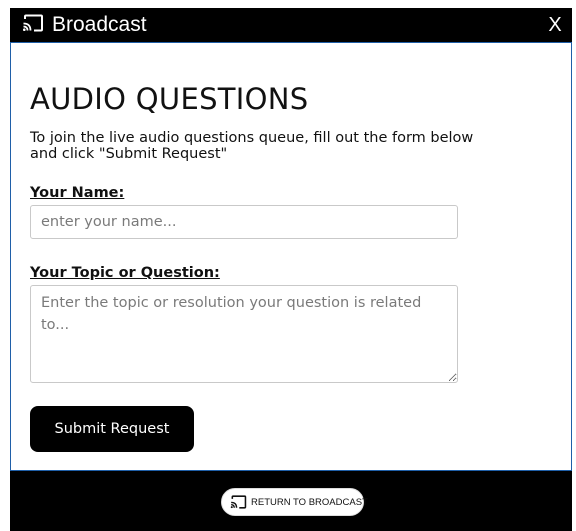 Image resolution: width=576 pixels, height=531 pixels. Describe the element at coordinates (77, 193) in the screenshot. I see `name-label: Your Name:` at that location.